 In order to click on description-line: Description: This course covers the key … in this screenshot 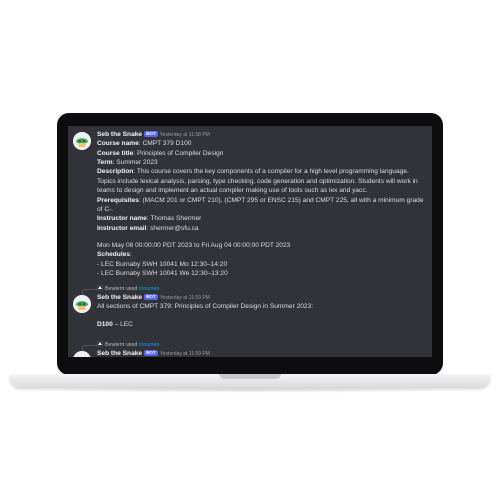, I will do `click(261, 181)`.